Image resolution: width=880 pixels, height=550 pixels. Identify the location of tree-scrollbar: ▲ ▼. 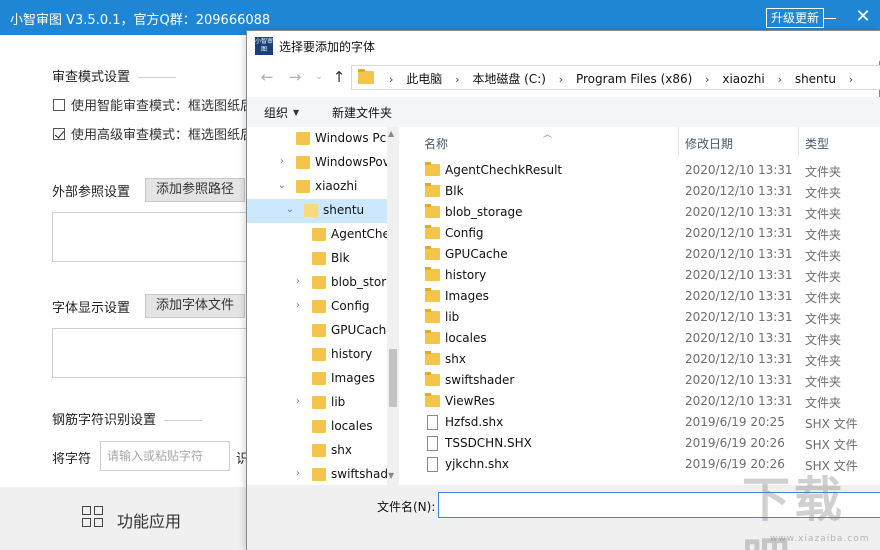
(393, 306).